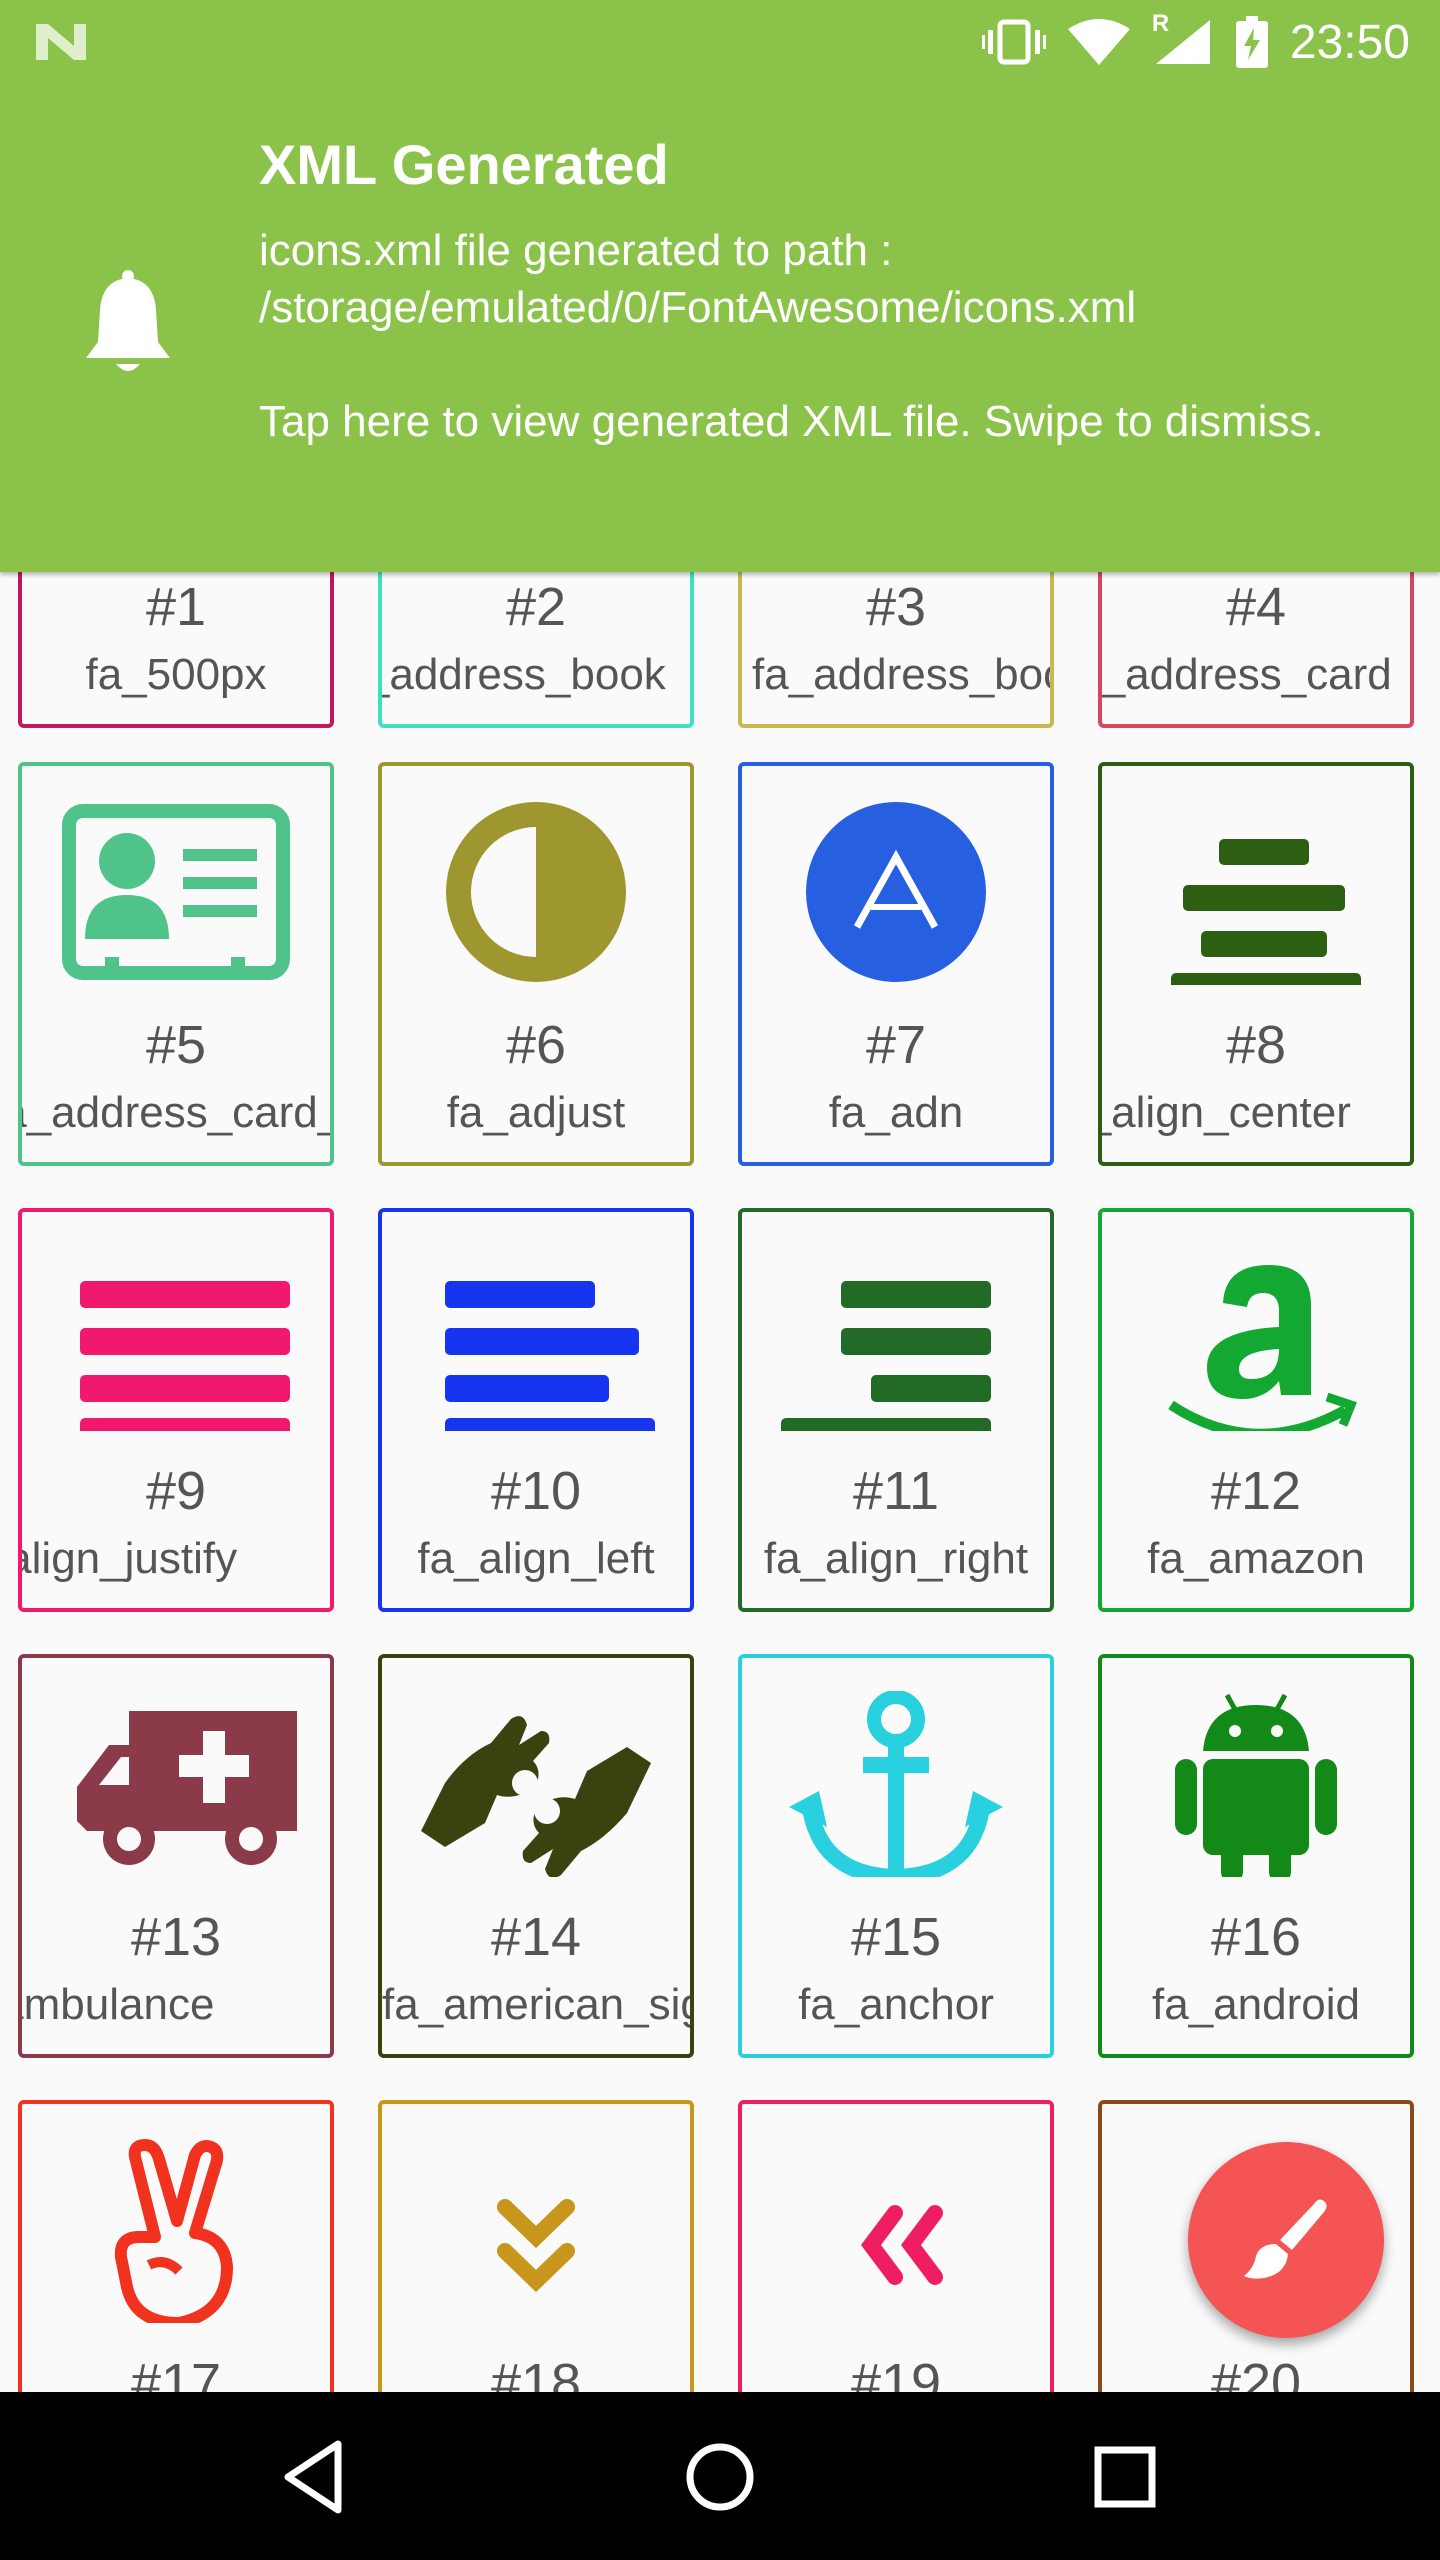 The height and width of the screenshot is (2560, 1440). I want to click on card-number: #11, so click(896, 1491).